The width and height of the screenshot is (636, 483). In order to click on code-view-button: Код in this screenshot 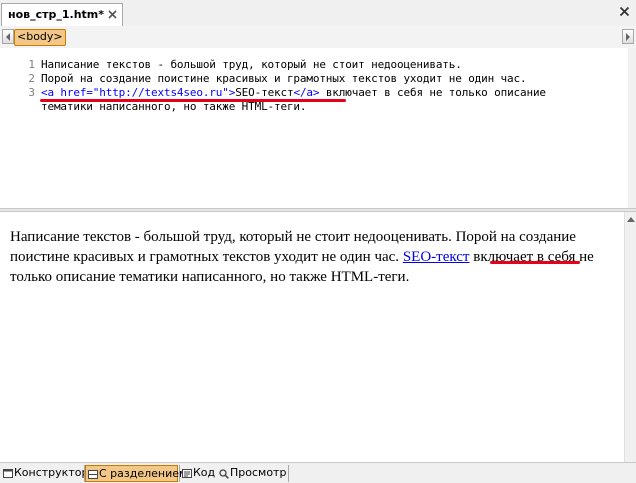, I will do `click(198, 473)`.